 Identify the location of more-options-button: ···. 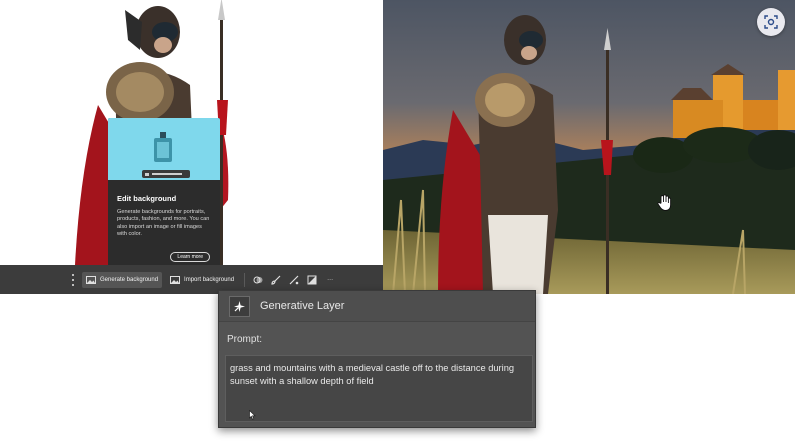
(330, 280).